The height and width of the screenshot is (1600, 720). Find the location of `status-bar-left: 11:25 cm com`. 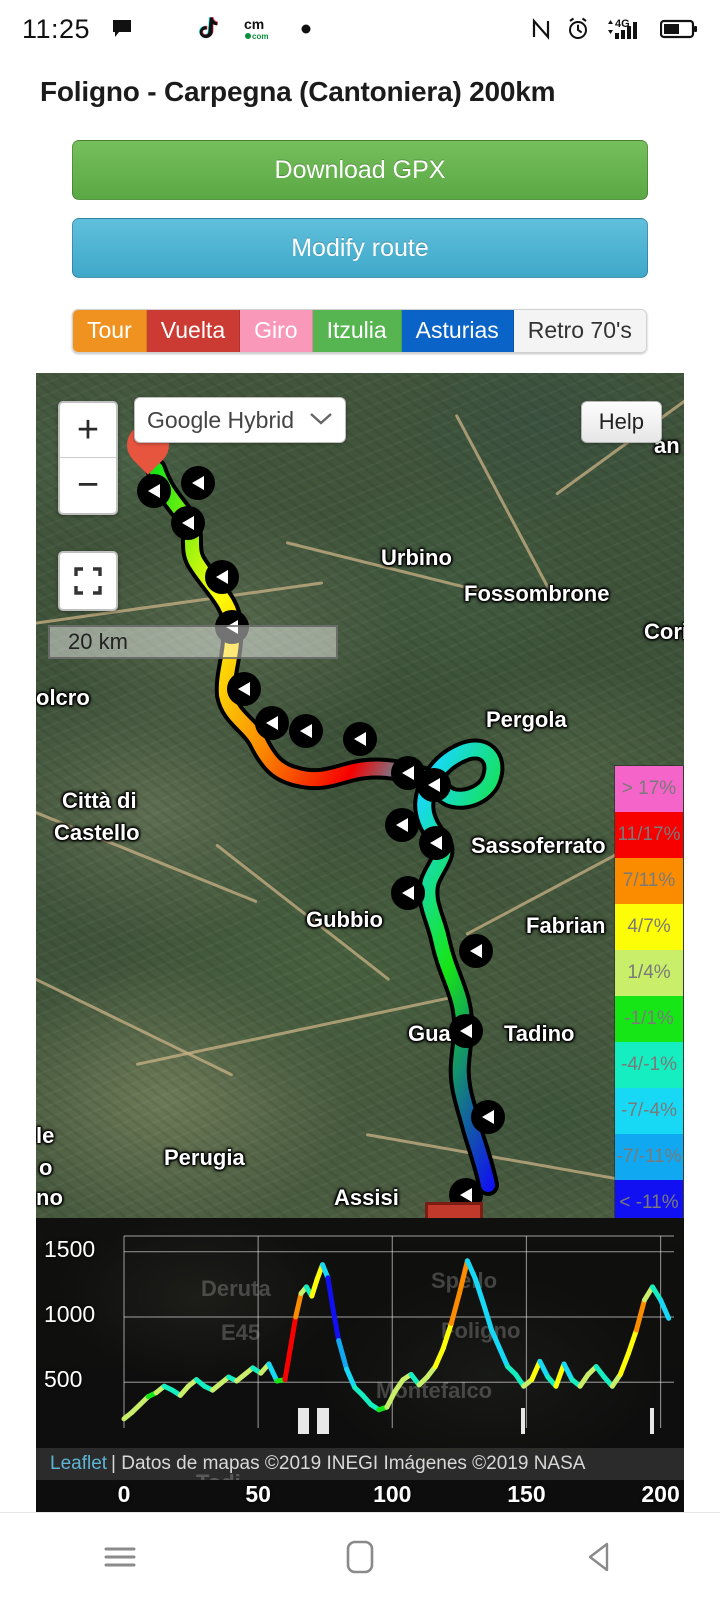

status-bar-left: 11:25 cm com is located at coordinates (167, 29).